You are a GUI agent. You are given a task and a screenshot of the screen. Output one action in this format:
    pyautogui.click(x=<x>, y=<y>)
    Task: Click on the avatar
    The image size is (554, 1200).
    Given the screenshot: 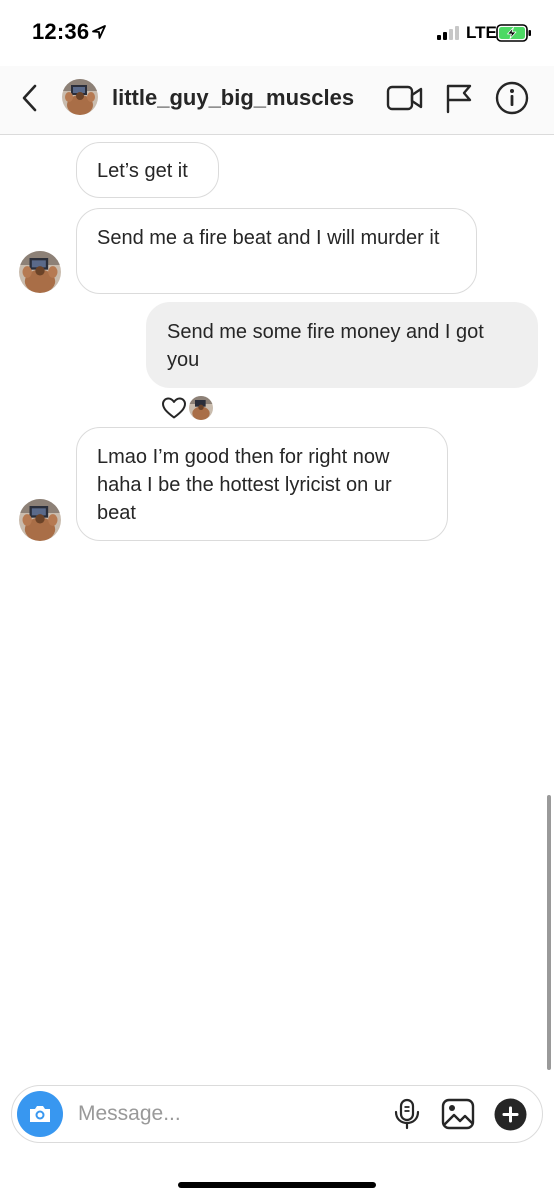 What is the action you would take?
    pyautogui.click(x=80, y=97)
    